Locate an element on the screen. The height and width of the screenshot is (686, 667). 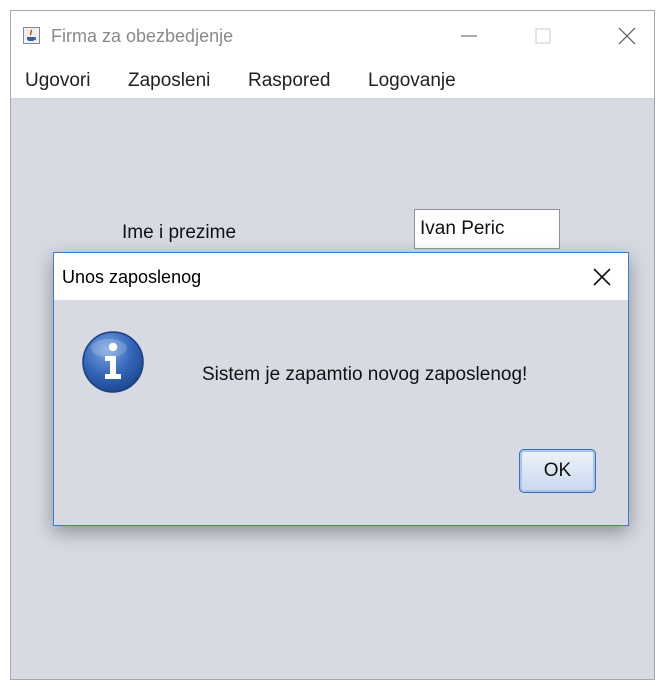
menu-zaposleni: Zaposleni is located at coordinates (169, 81).